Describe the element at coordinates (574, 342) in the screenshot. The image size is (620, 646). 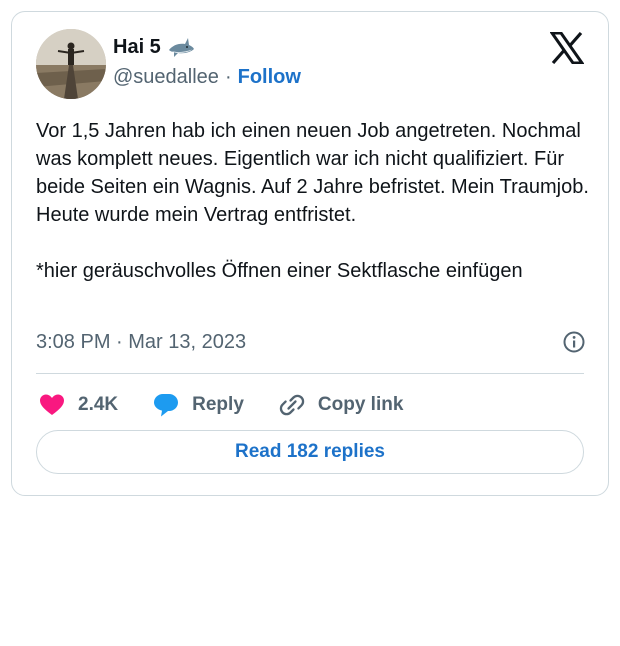
I see `info-icon` at that location.